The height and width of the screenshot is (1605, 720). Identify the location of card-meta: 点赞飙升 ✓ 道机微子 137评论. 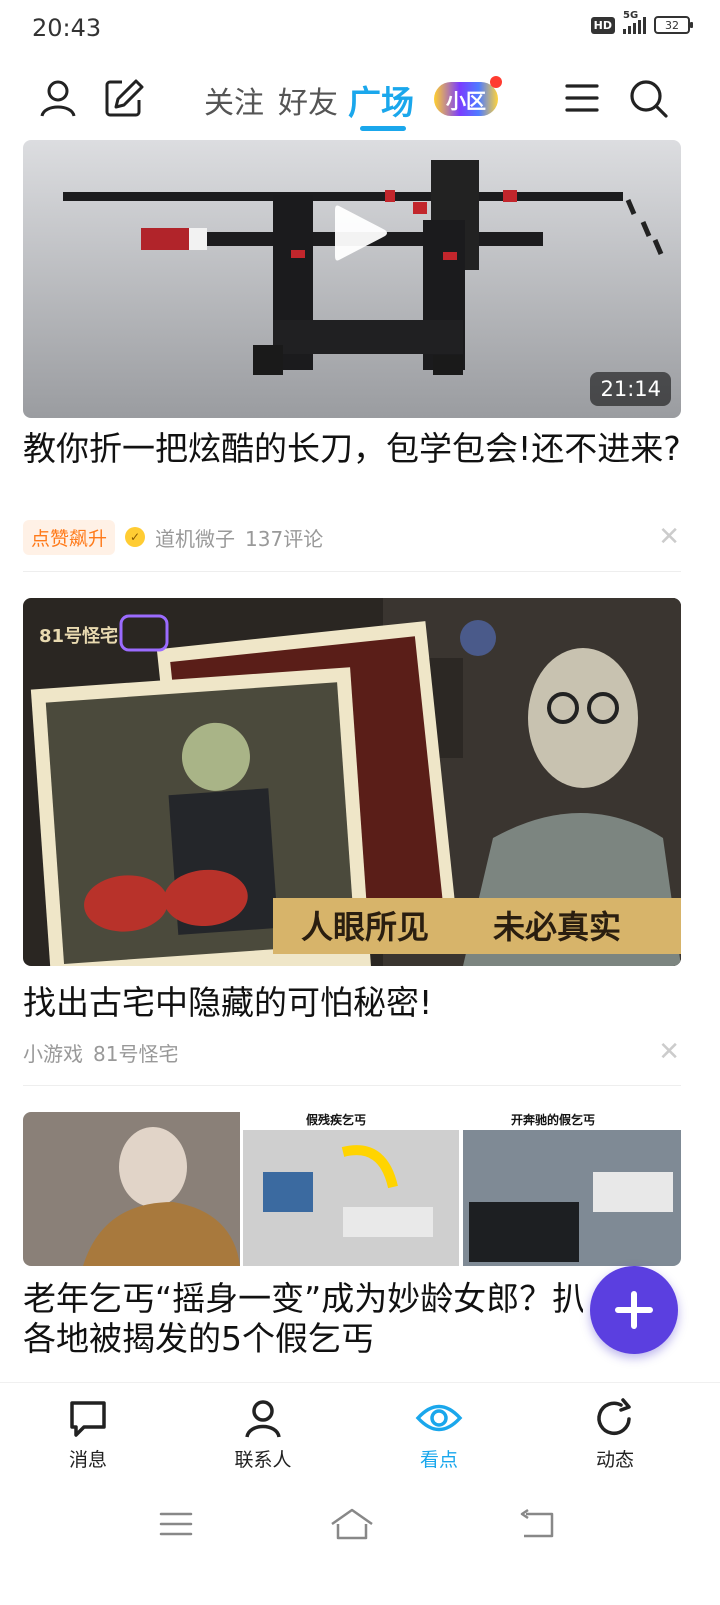
(173, 537).